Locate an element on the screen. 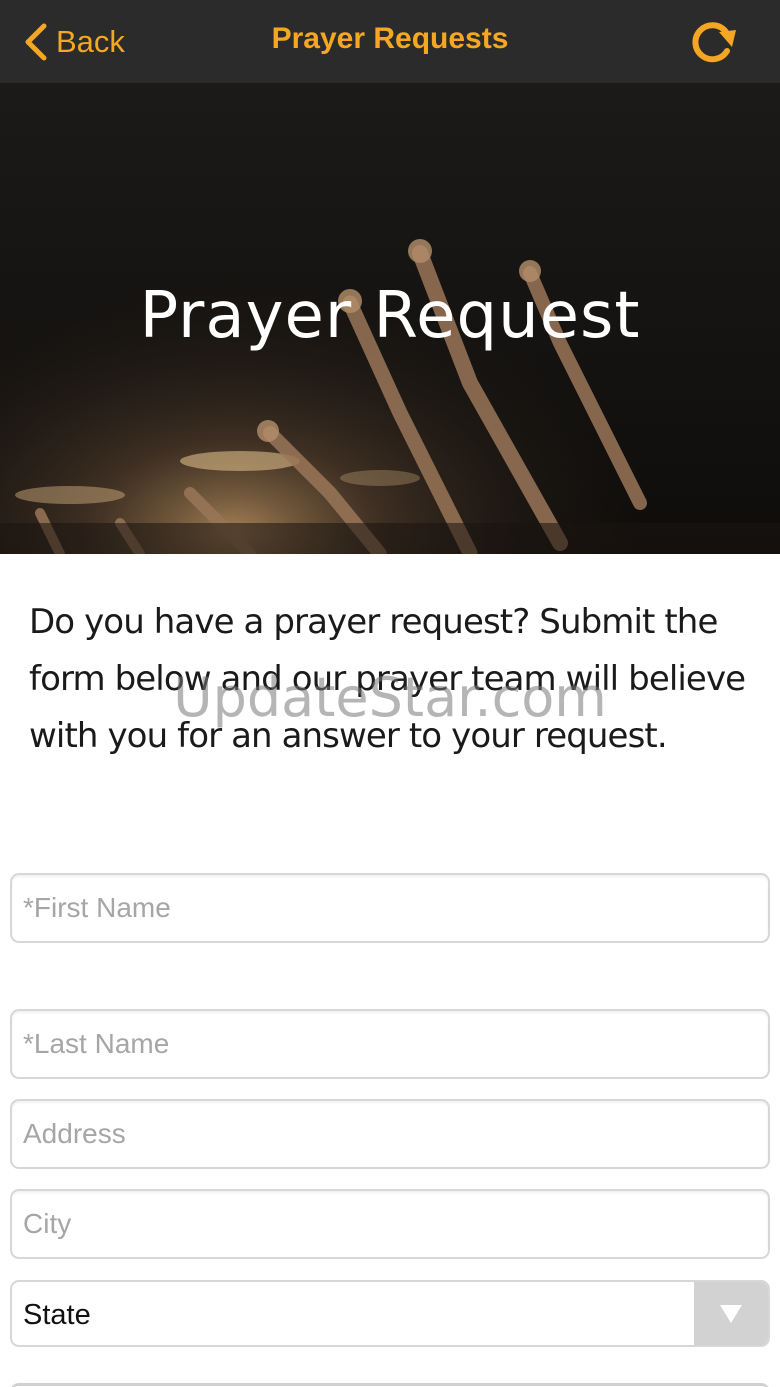 This screenshot has height=1387, width=780. back-button: Back is located at coordinates (73, 42).